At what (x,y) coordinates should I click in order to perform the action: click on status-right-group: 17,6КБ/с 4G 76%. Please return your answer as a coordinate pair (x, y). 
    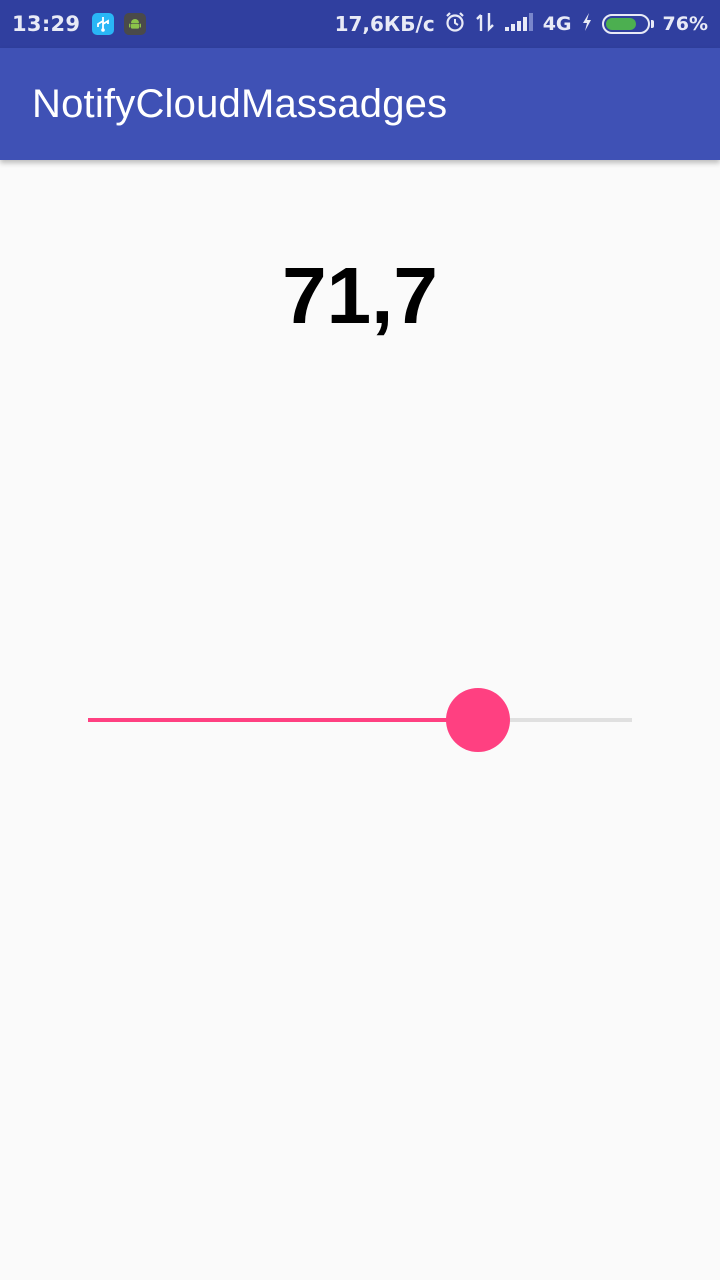
    Looking at the image, I should click on (521, 24).